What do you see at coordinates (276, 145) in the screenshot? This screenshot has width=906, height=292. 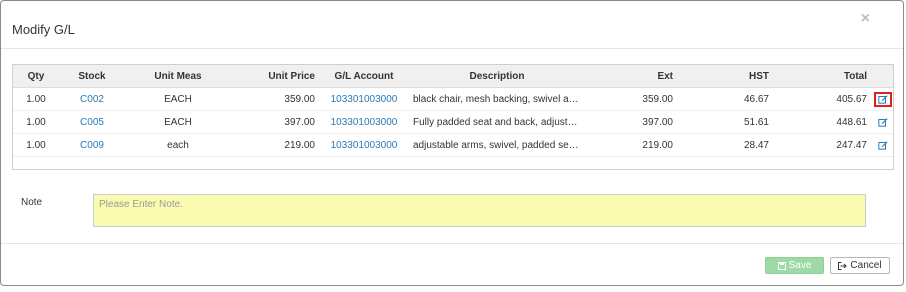 I see `cell-unit-price: 219.00` at bounding box center [276, 145].